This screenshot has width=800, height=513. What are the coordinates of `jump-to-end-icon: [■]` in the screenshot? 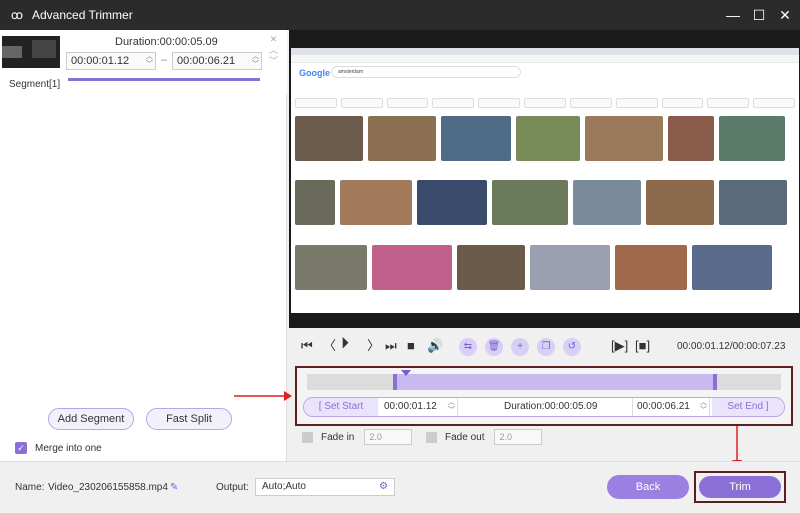 It's located at (642, 346).